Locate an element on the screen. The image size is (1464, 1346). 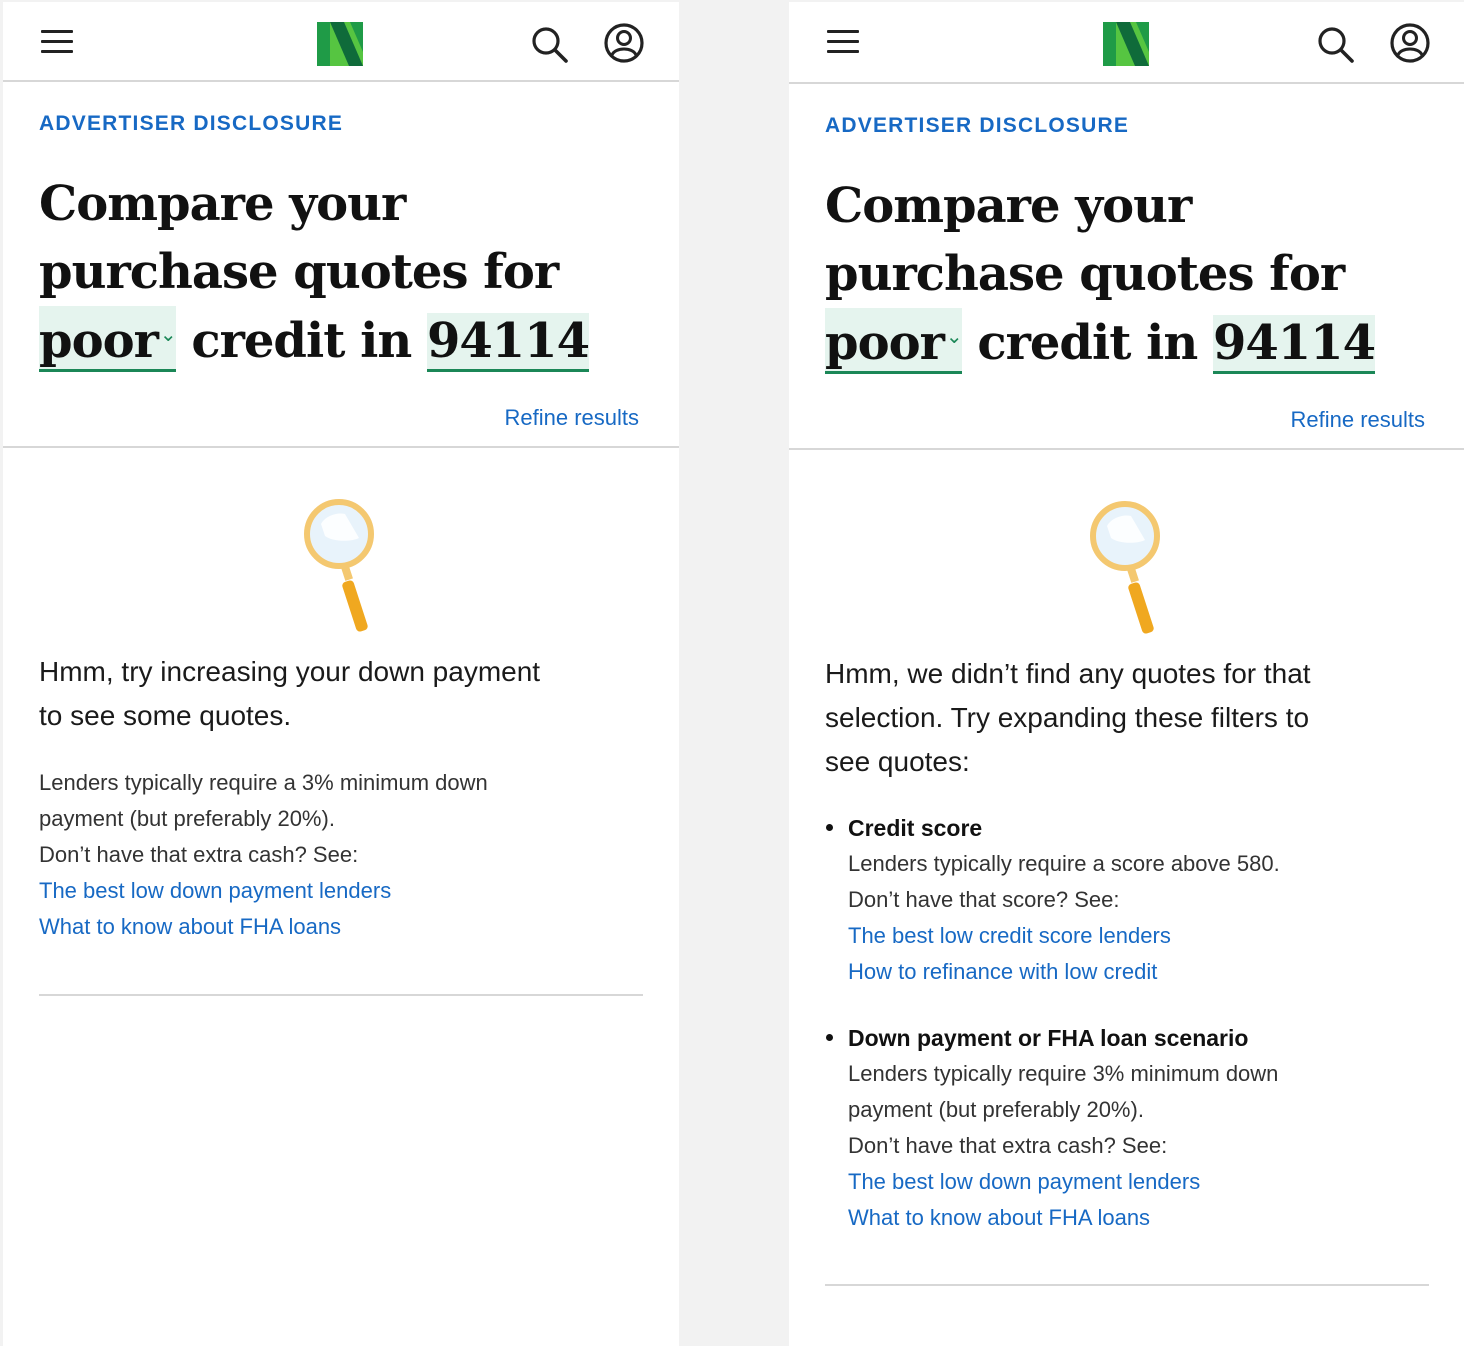
filter-body-line: payment (but preferably 20%). is located at coordinates (996, 1109).